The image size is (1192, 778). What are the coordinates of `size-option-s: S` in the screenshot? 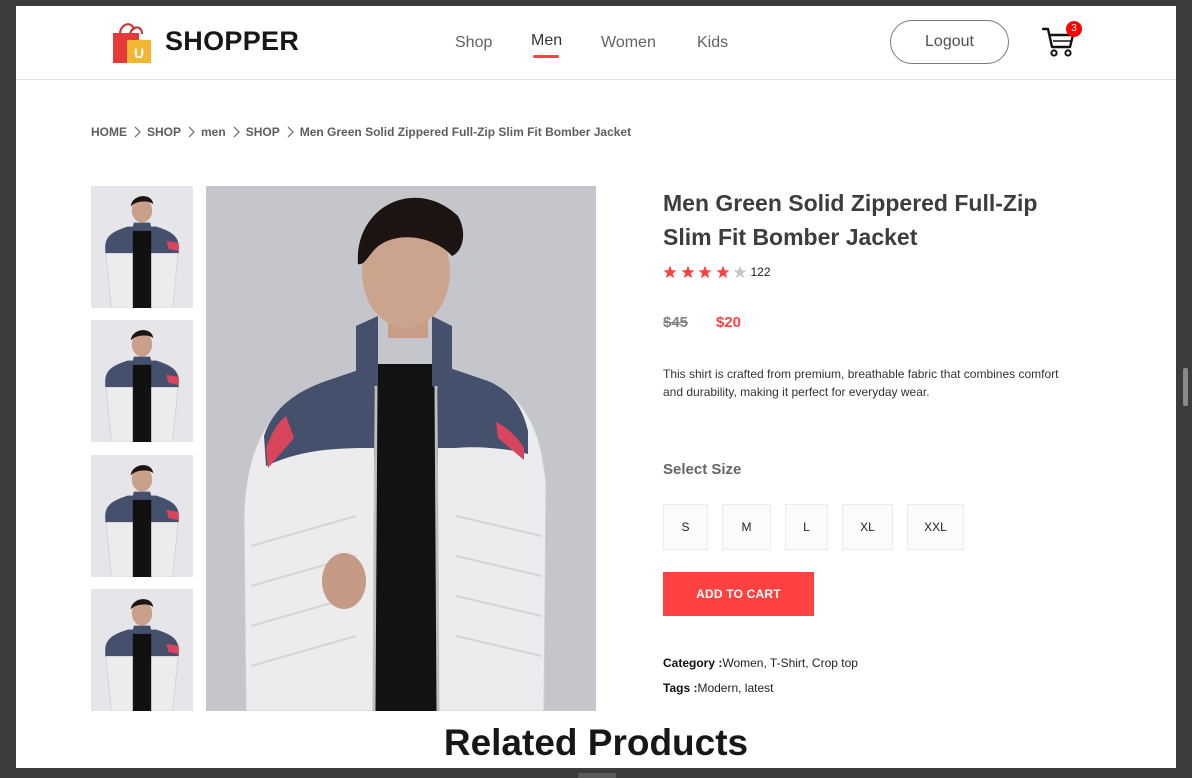 It's located at (685, 527).